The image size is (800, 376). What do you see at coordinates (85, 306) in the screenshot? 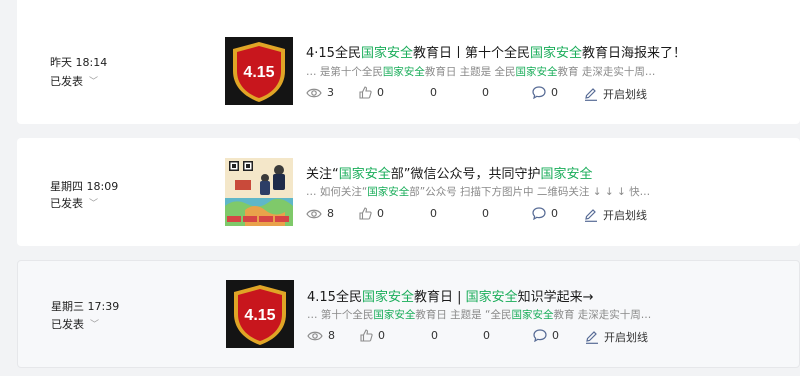
I see `publish-time: 星期三 17:39` at bounding box center [85, 306].